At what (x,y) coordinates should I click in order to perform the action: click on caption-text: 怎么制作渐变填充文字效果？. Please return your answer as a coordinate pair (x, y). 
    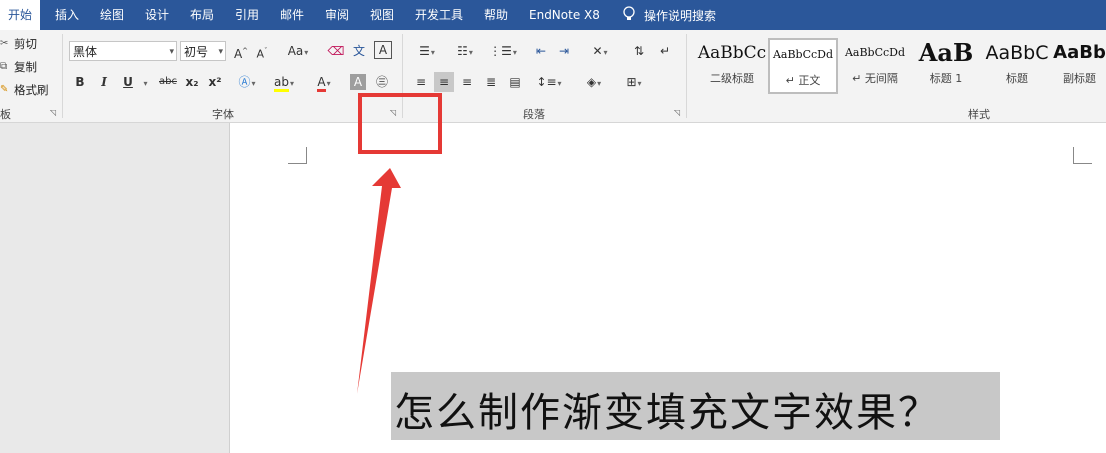
    Looking at the image, I should click on (667, 413).